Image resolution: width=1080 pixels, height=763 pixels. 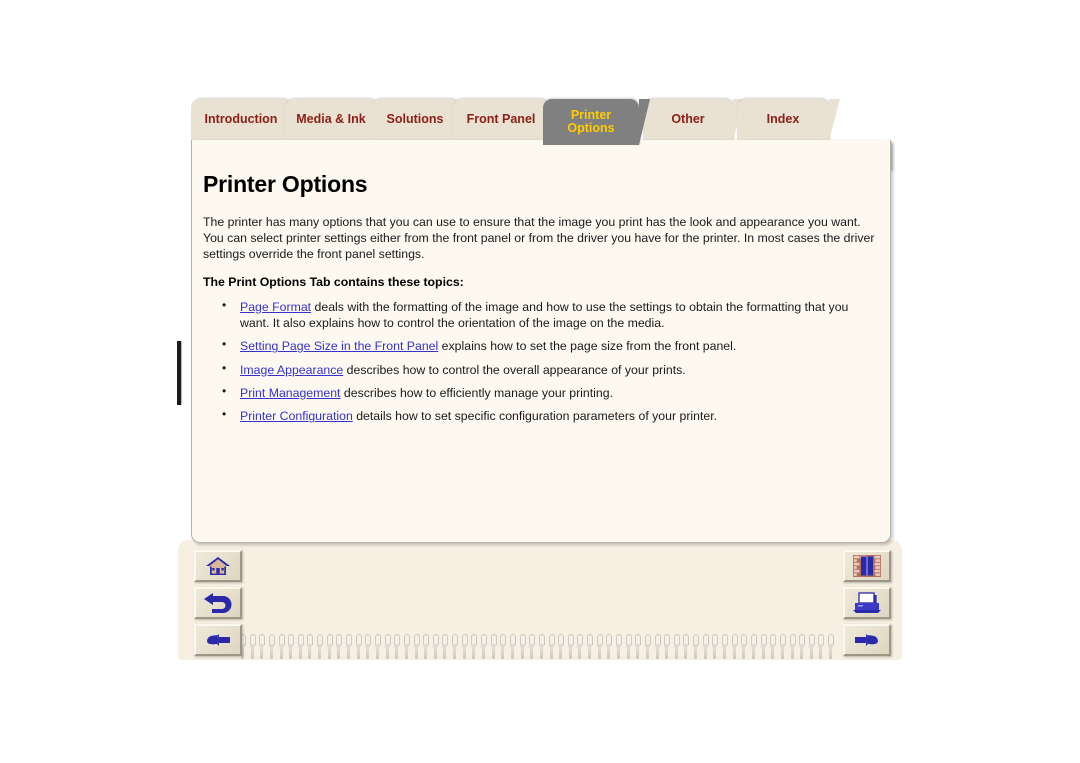 I want to click on tab-label: Printer Options, so click(x=591, y=121).